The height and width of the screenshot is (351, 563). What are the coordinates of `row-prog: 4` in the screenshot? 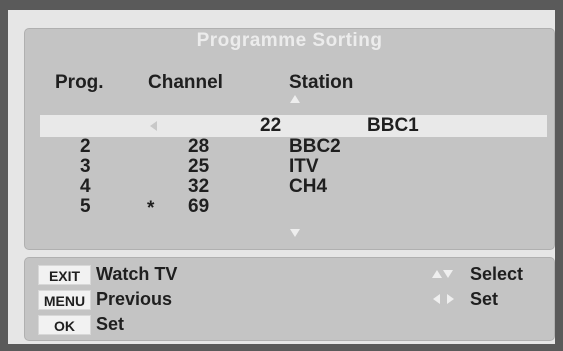 It's located at (85, 186).